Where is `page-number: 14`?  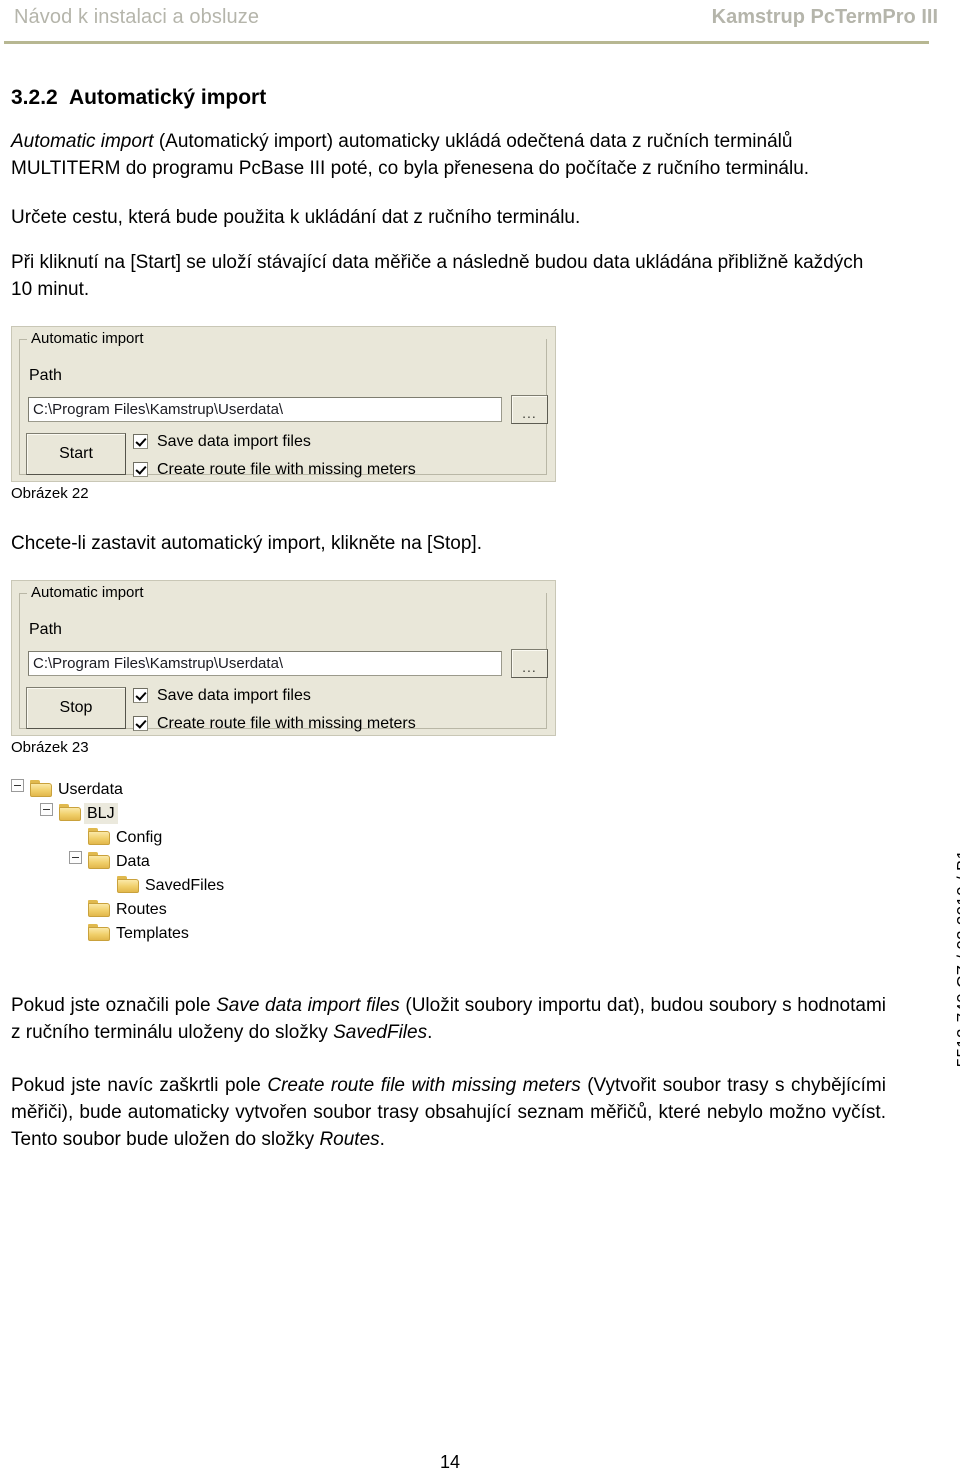 page-number: 14 is located at coordinates (450, 1462).